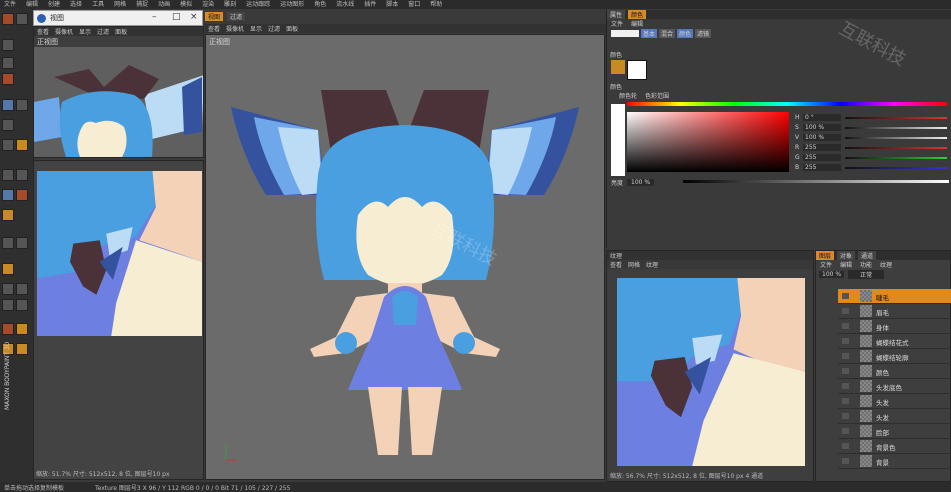 Image resolution: width=951 pixels, height=492 pixels. What do you see at coordinates (617, 23) in the screenshot?
I see `attr-file-menu: 文件` at bounding box center [617, 23].